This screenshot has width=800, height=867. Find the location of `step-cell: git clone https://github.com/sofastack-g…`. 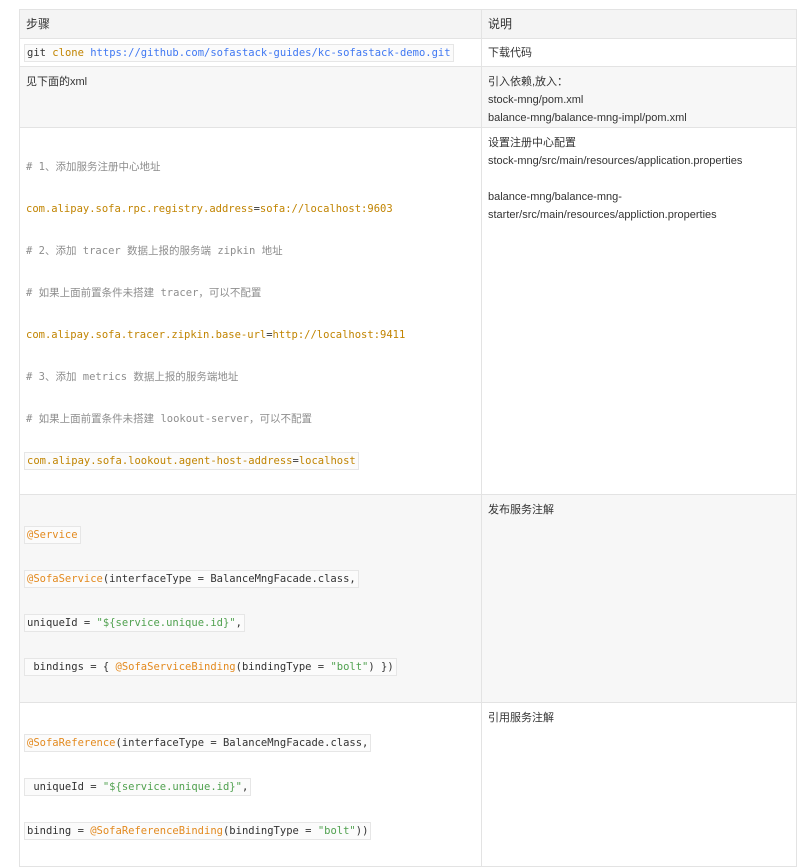

step-cell: git clone https://github.com/sofastack-g… is located at coordinates (250, 52).